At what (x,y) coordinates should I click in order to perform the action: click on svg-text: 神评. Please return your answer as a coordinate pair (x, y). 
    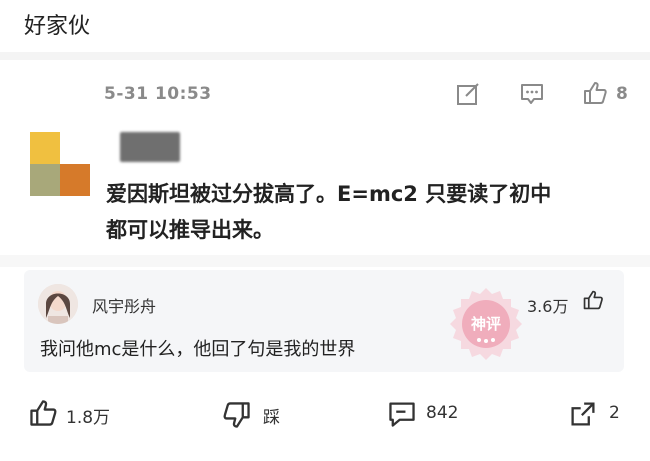
    Looking at the image, I should click on (486, 324).